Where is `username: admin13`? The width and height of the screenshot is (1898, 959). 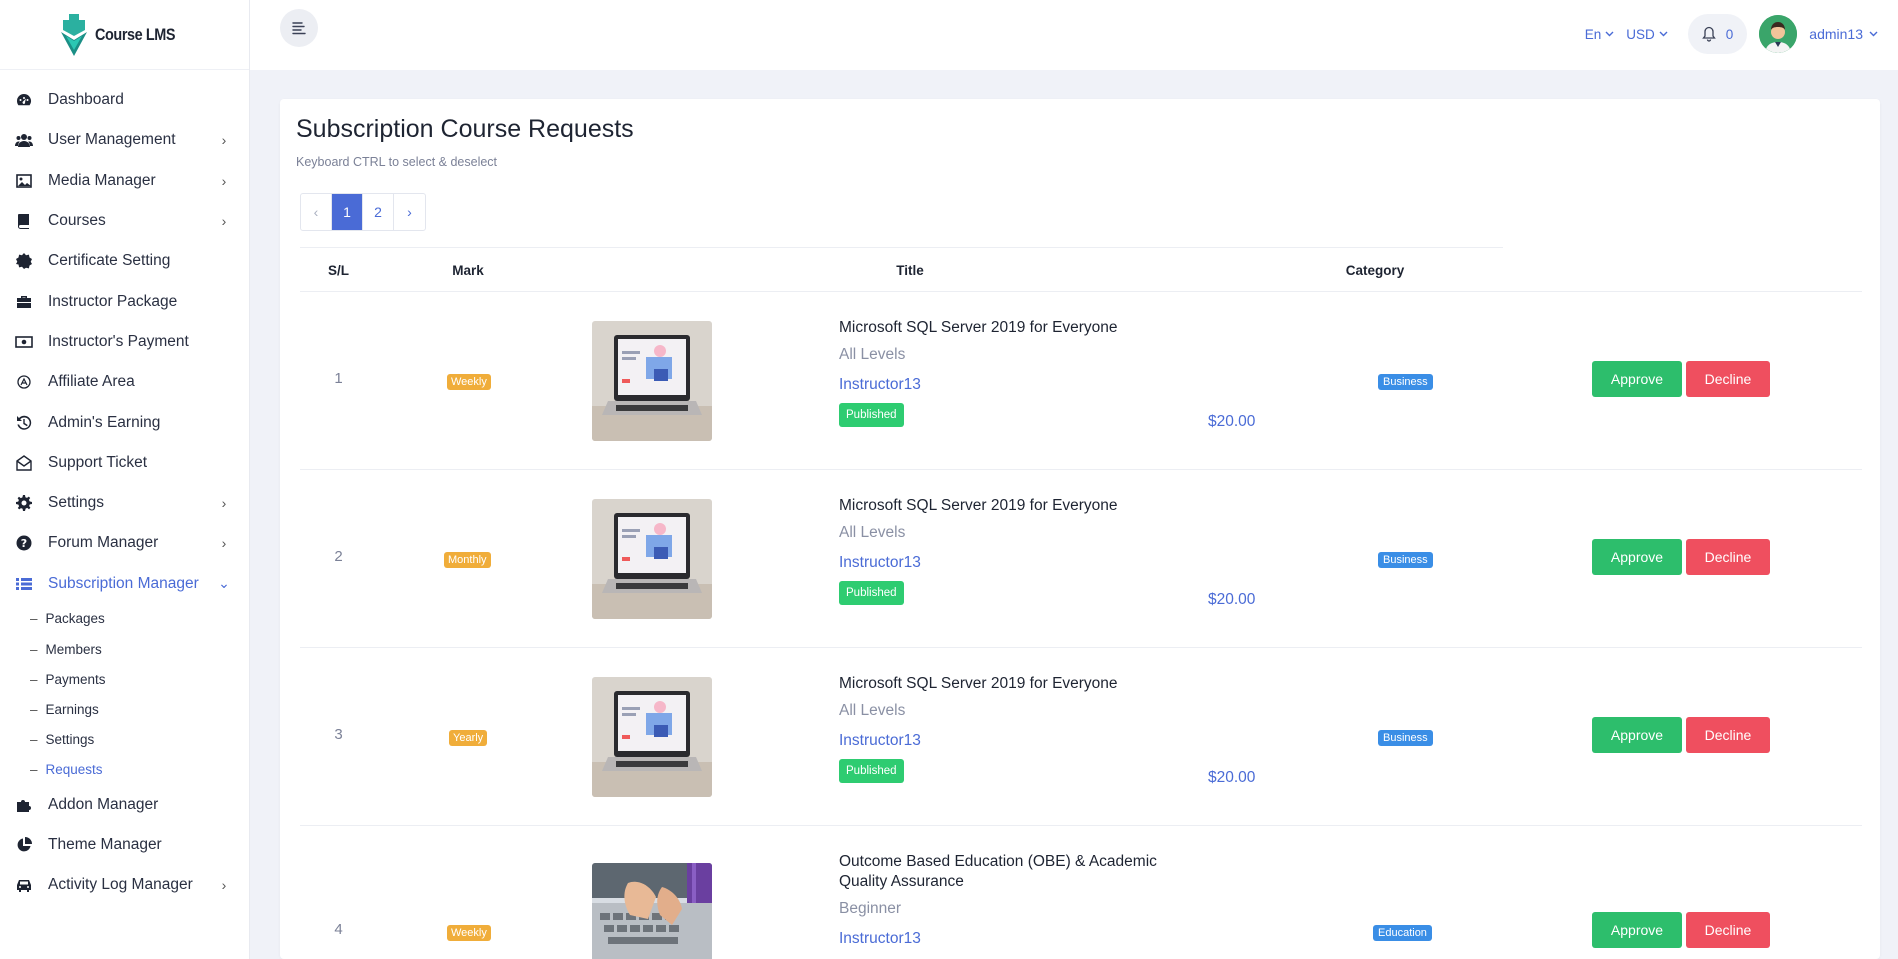 username: admin13 is located at coordinates (1836, 34).